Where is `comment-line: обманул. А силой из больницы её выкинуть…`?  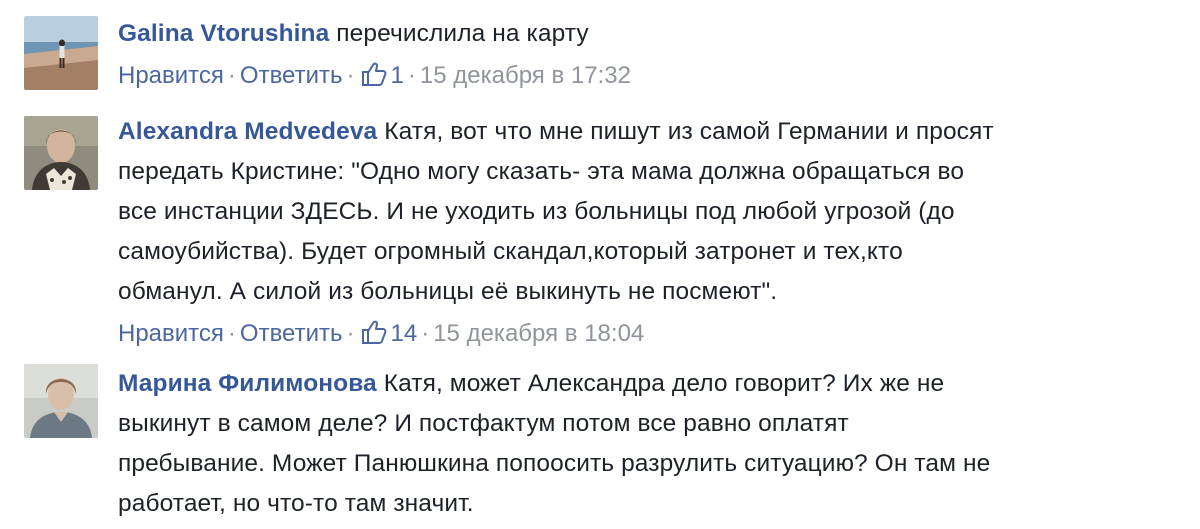 comment-line: обманул. А силой из больницы её выкинуть… is located at coordinates (448, 291).